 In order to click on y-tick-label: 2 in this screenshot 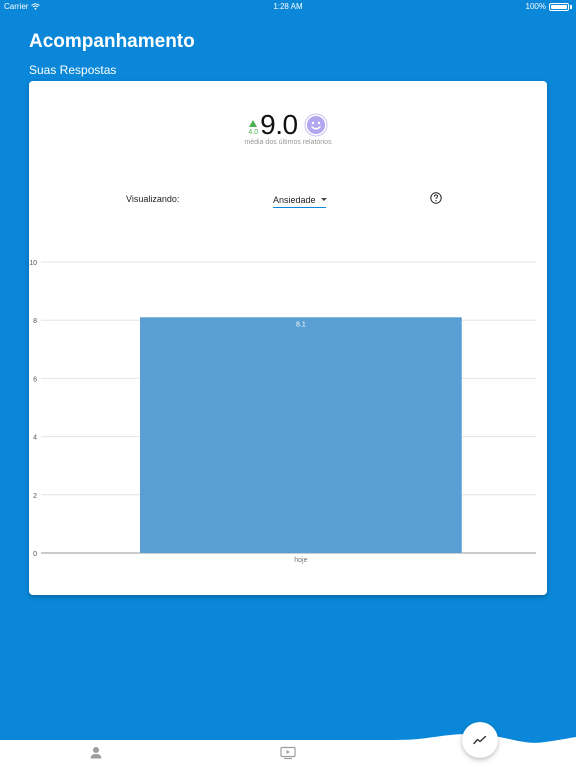, I will do `click(35, 496)`.